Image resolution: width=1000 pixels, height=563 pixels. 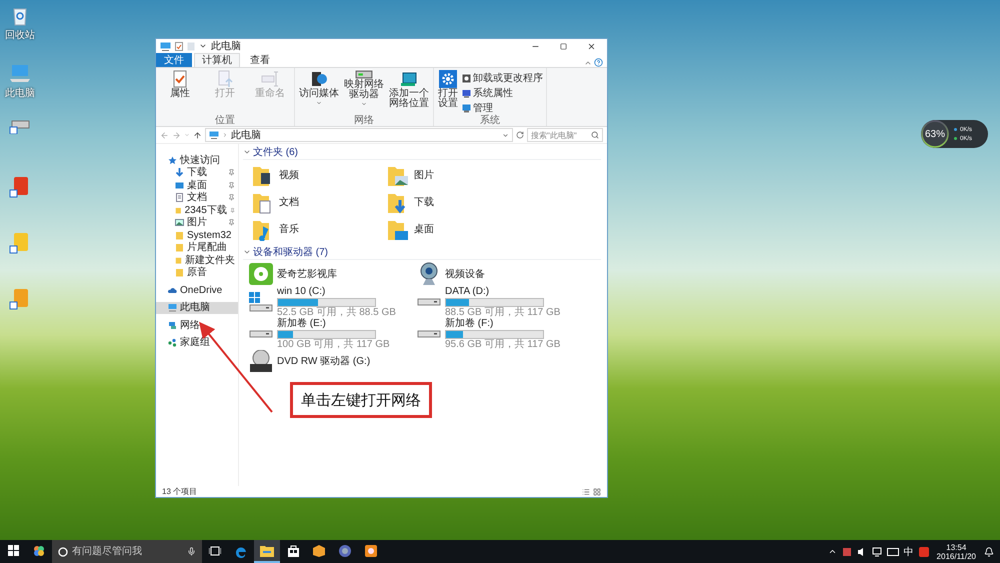 I want to click on input-method-indicator: 中, so click(x=909, y=551).